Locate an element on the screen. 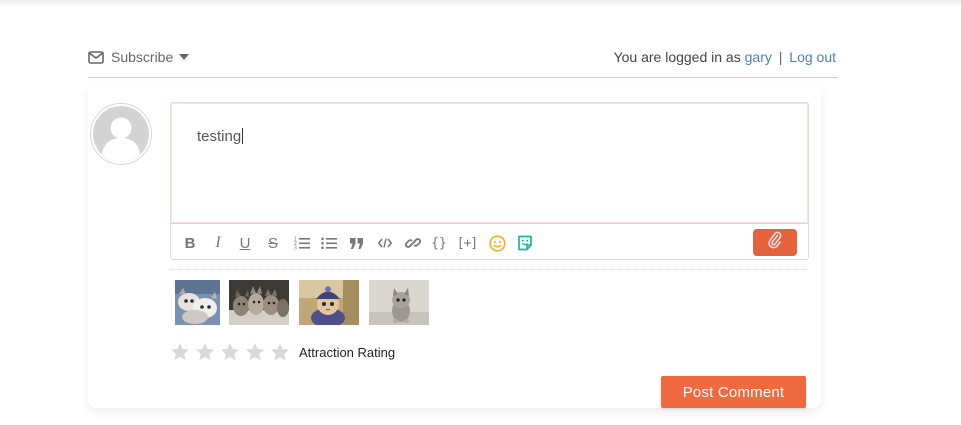 This screenshot has height=425, width=961. italic-icon: I is located at coordinates (218, 243).